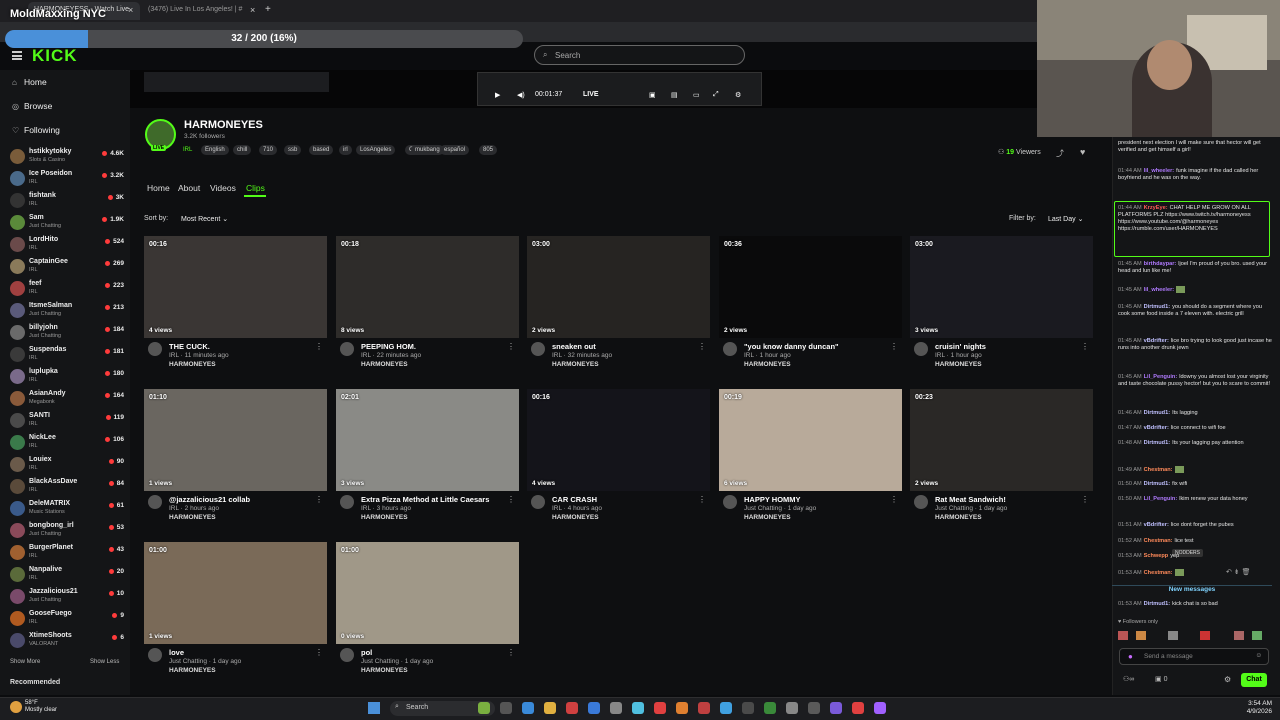 The width and height of the screenshot is (1280, 720). Describe the element at coordinates (189, 188) in the screenshot. I see `tab-about: About` at that location.